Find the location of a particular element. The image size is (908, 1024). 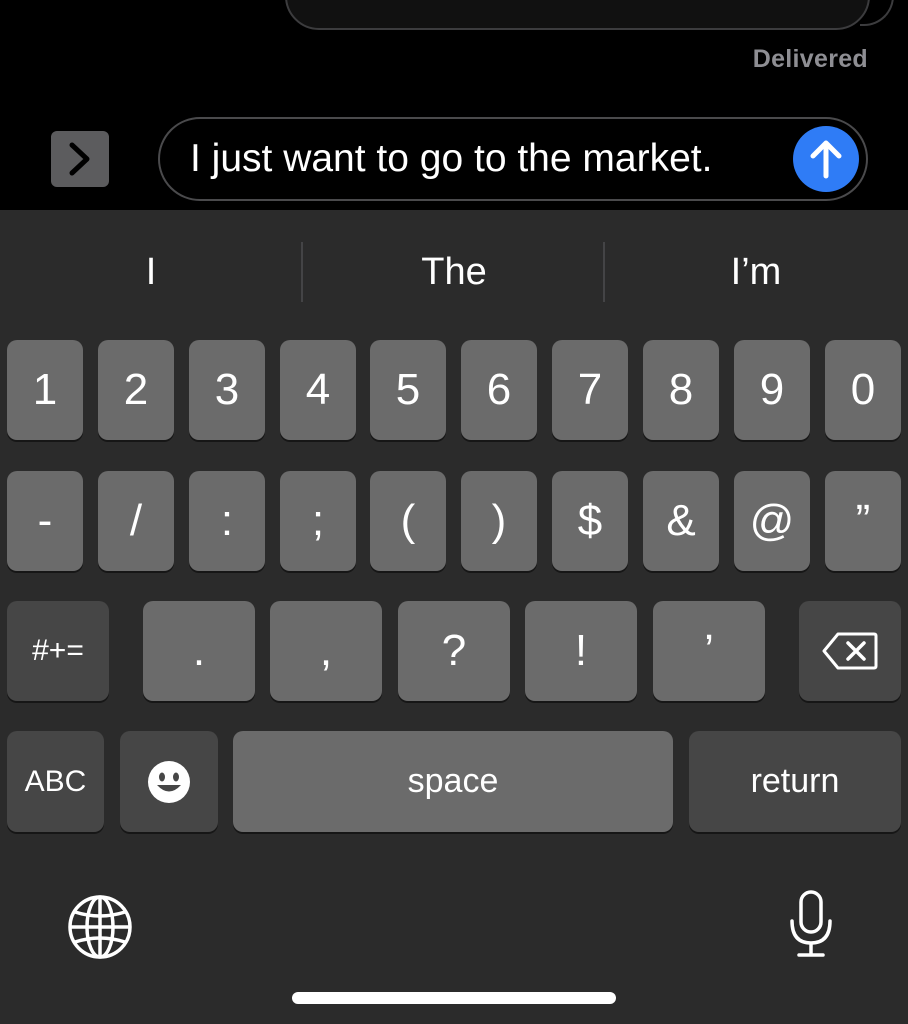

message-input: I just want to go to the market. is located at coordinates (513, 159).